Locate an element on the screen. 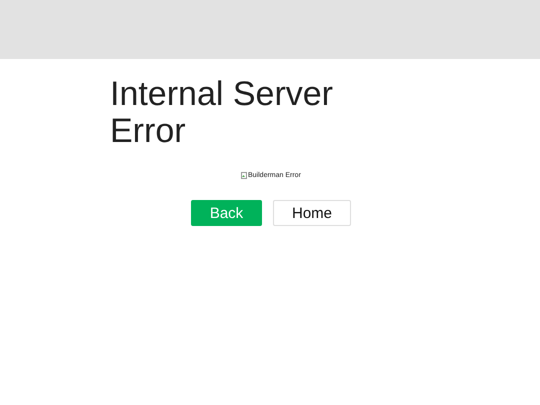  nav-button: Home is located at coordinates (312, 213).